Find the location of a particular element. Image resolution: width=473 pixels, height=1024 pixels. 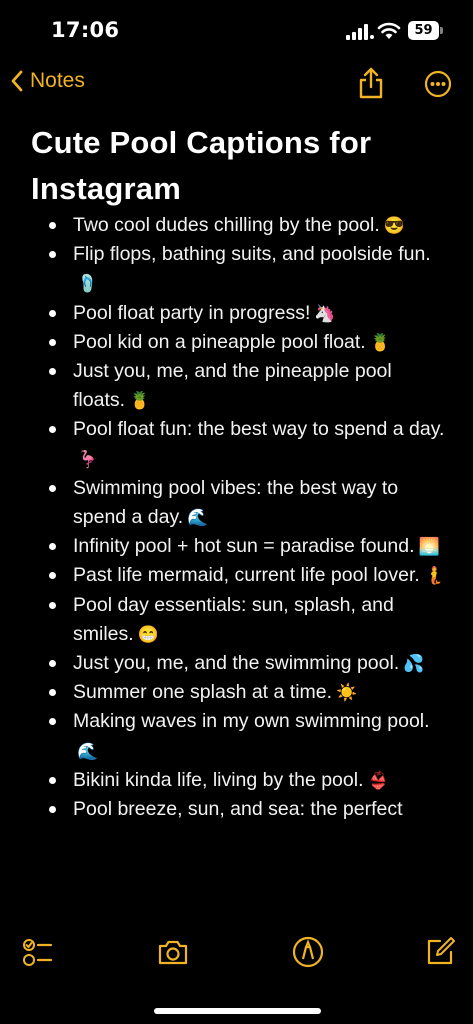

note-title: Cute Pool Captions for Instagram is located at coordinates (241, 166).